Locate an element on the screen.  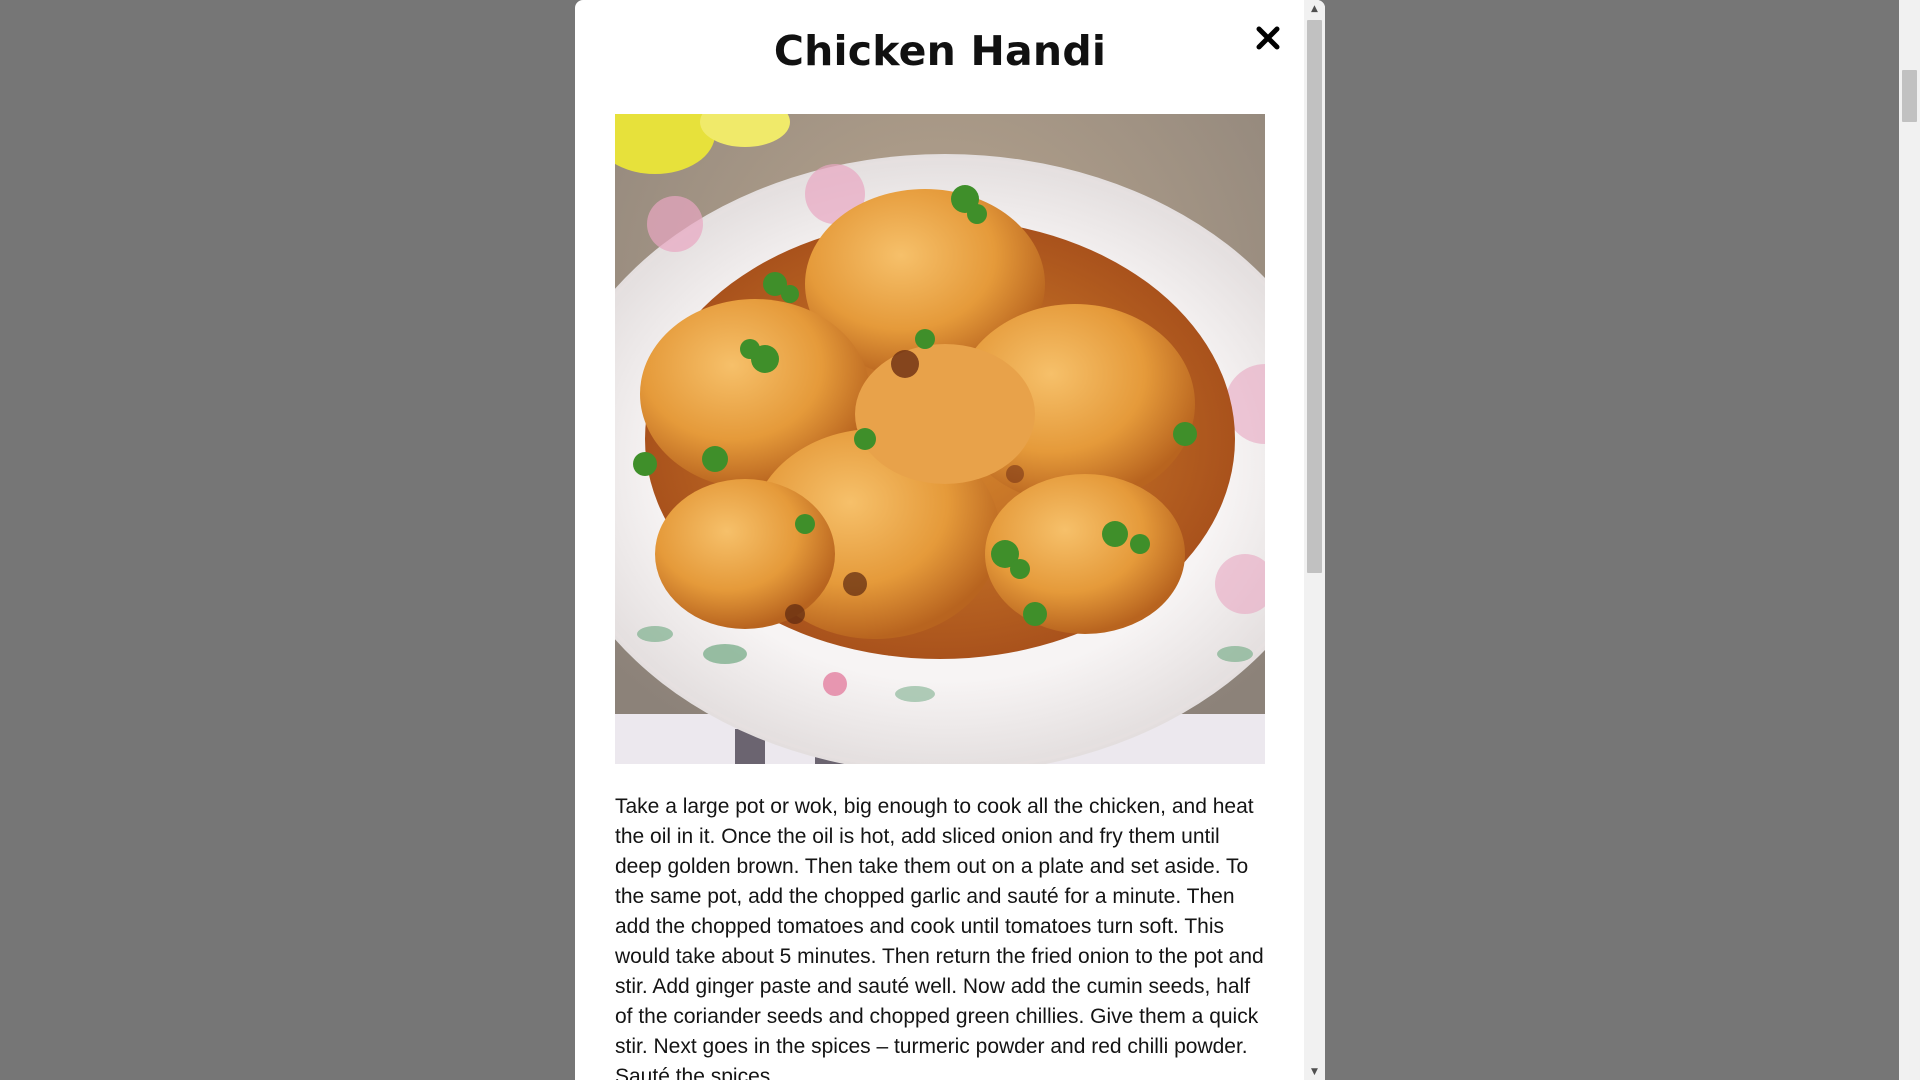
modal-scrollbar-thumb is located at coordinates (1314, 296).